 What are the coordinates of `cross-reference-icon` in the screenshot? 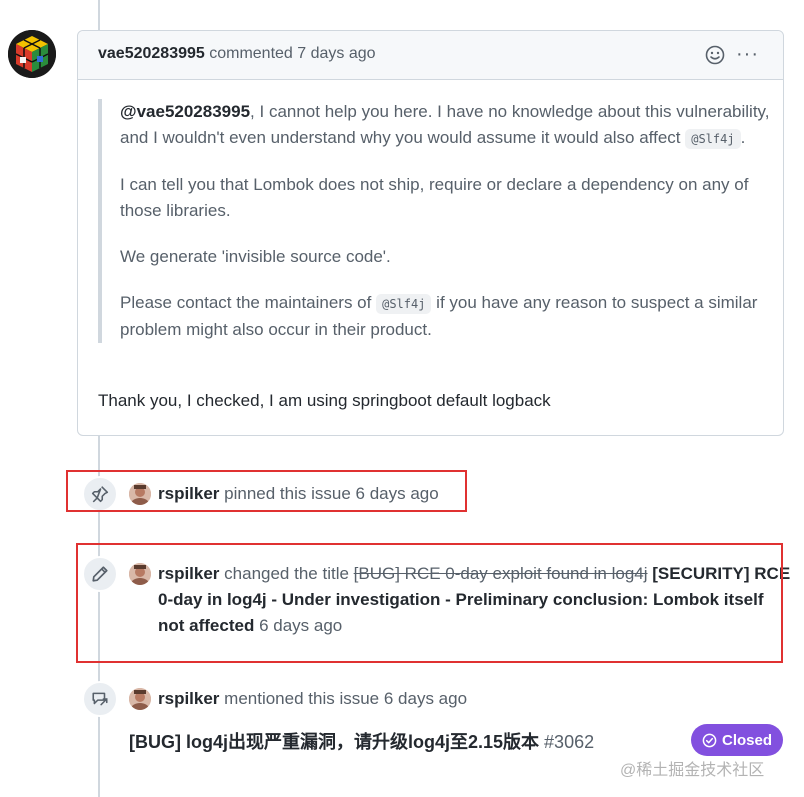 It's located at (100, 699).